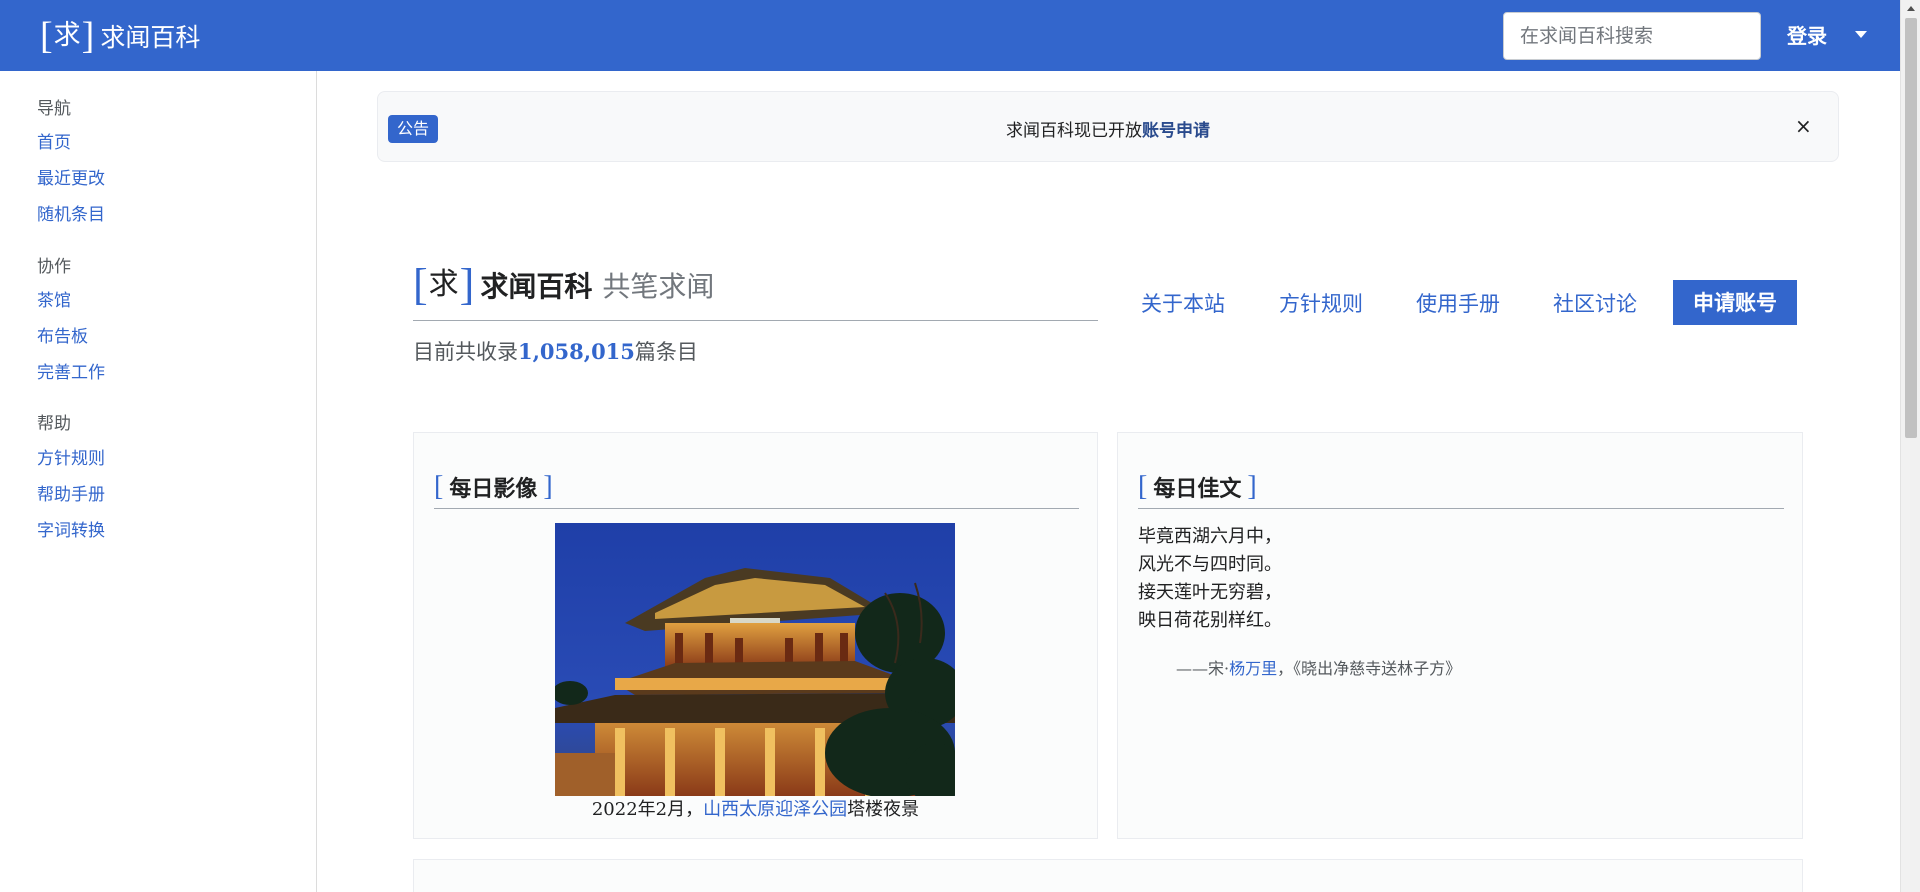 The height and width of the screenshot is (892, 1920). I want to click on caption-prefix: 2022年2月，, so click(647, 809).